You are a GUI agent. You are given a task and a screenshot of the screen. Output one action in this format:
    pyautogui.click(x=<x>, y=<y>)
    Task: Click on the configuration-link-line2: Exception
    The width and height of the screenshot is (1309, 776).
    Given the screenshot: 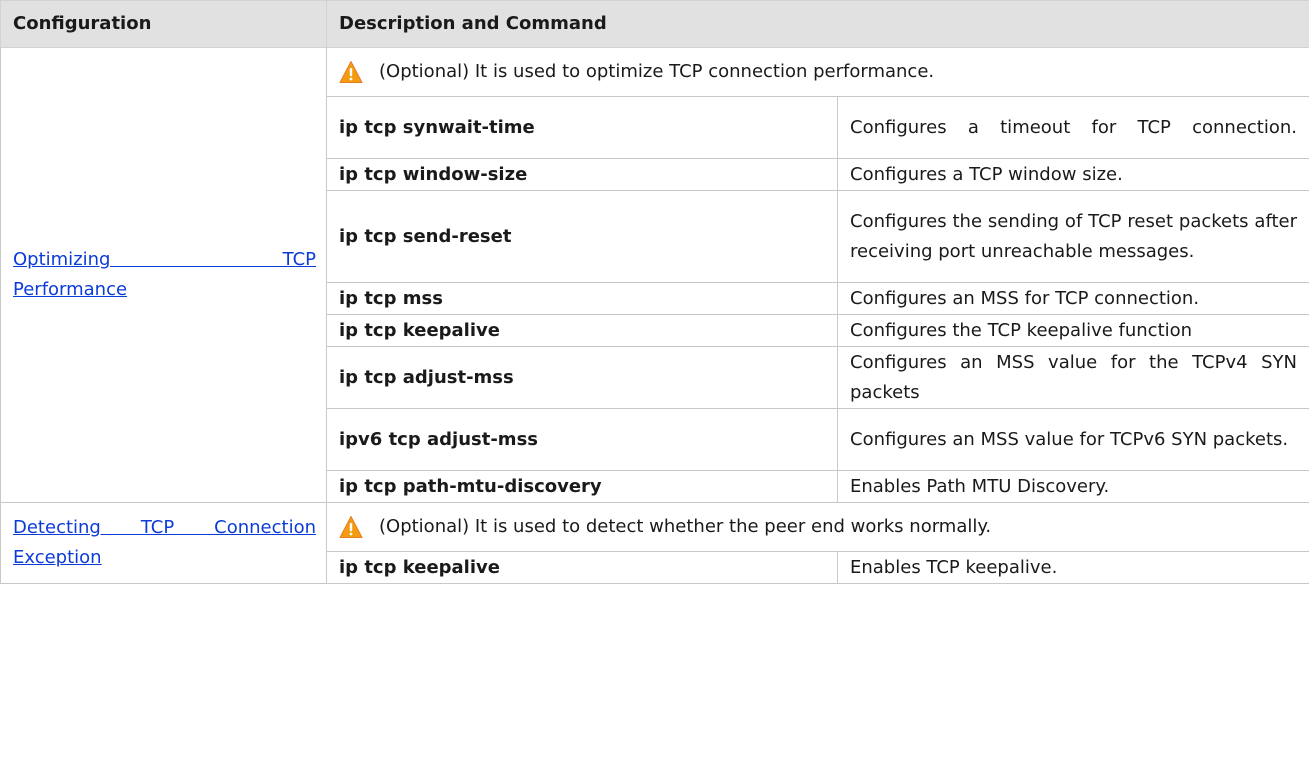 What is the action you would take?
    pyautogui.click(x=57, y=557)
    